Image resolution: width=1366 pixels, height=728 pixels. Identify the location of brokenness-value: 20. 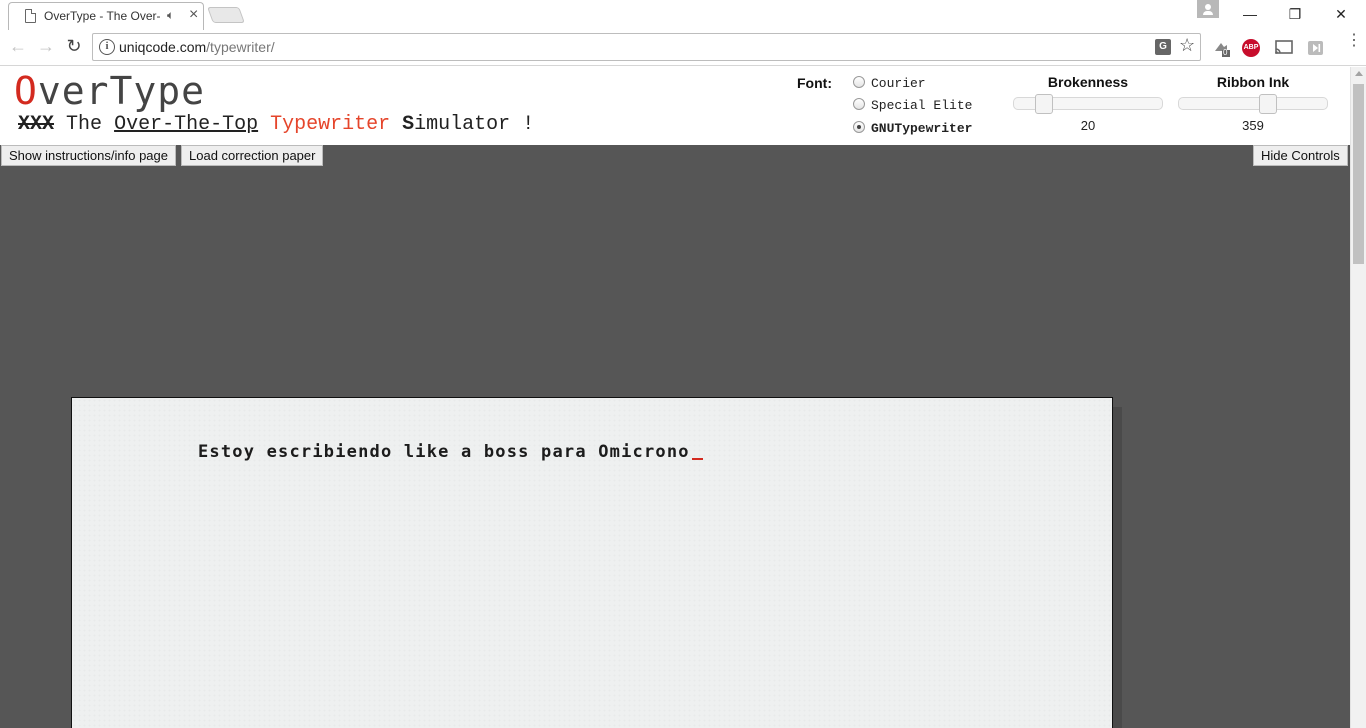
(1088, 125).